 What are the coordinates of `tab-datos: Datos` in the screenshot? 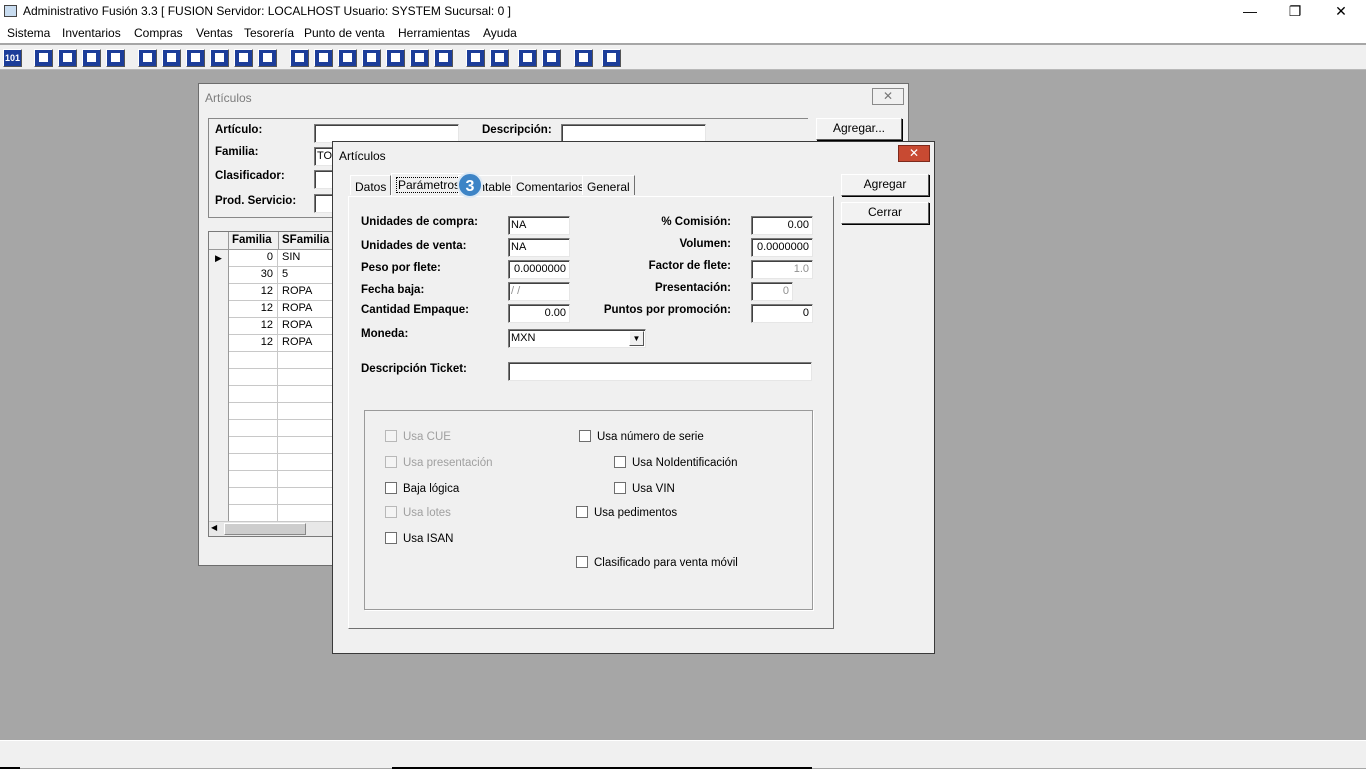 It's located at (371, 185).